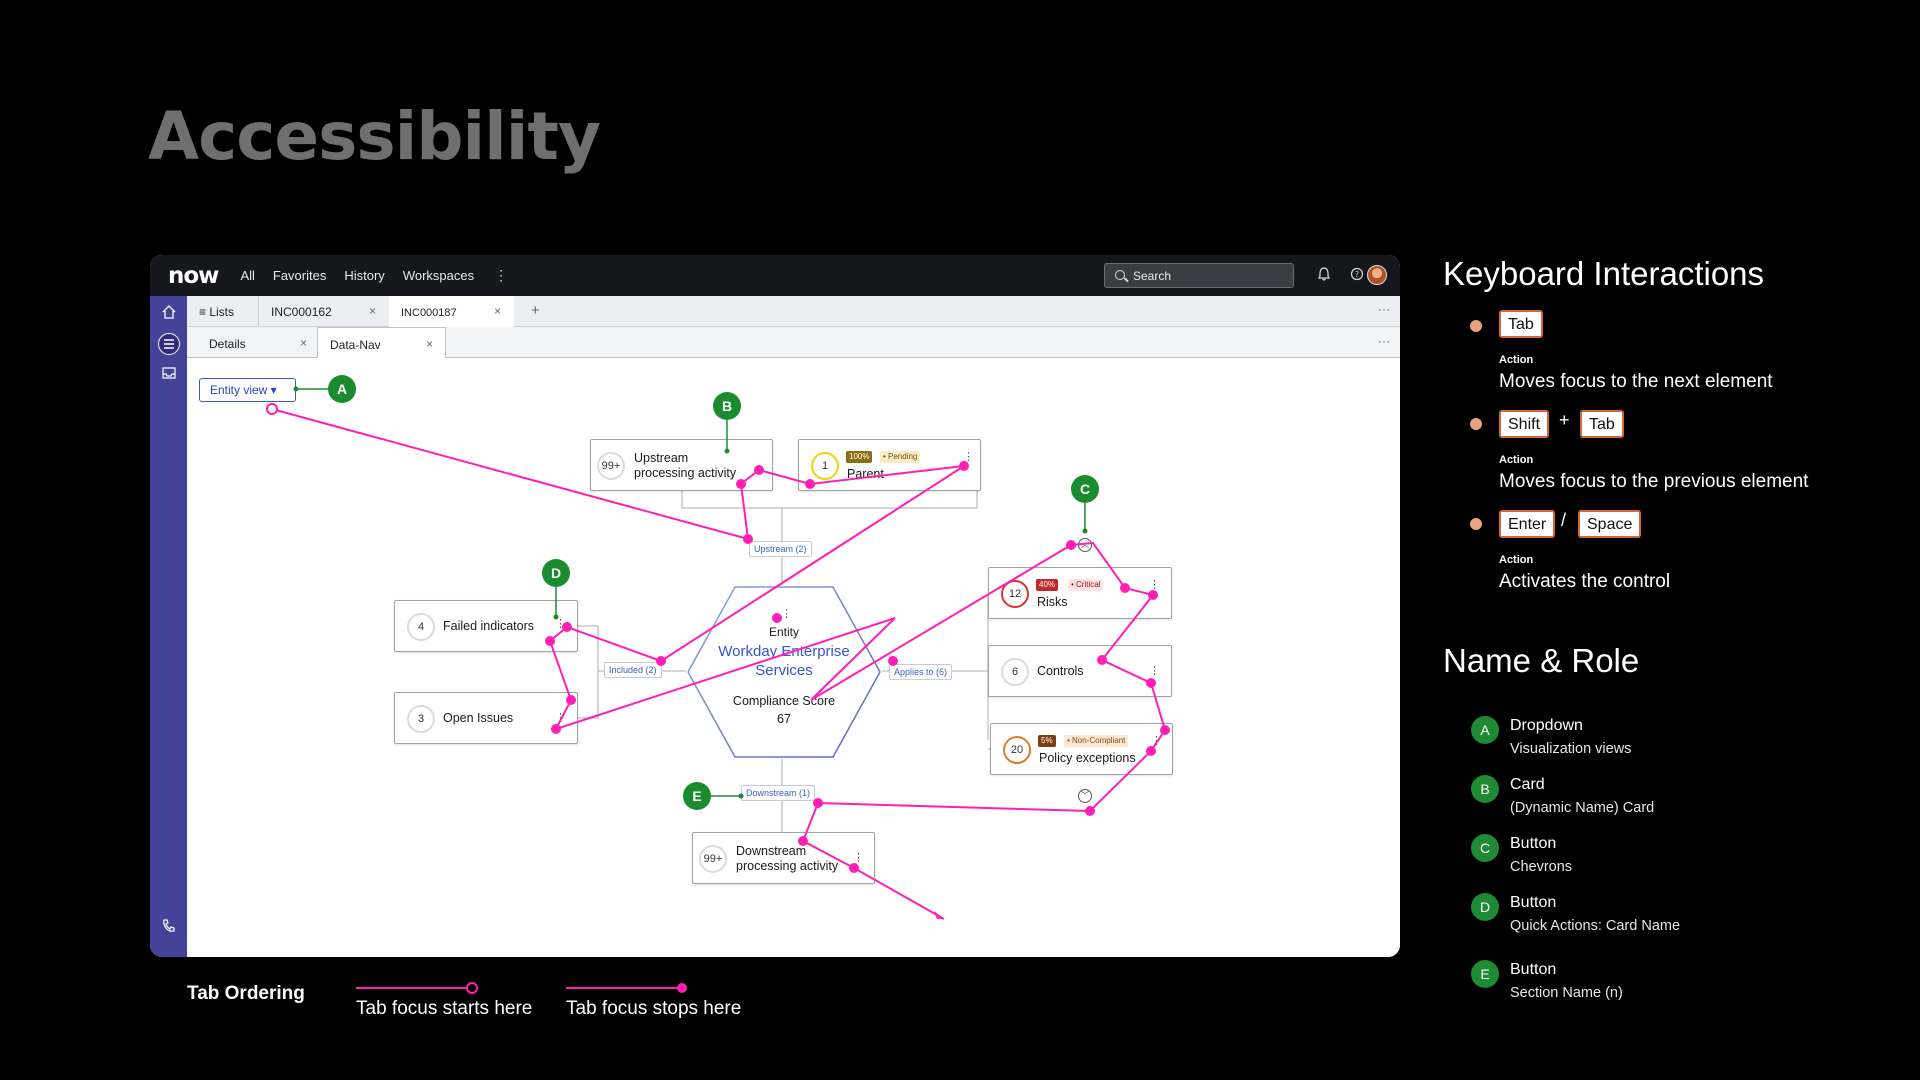  Describe the element at coordinates (227, 344) in the screenshot. I see `tab-label: Details` at that location.